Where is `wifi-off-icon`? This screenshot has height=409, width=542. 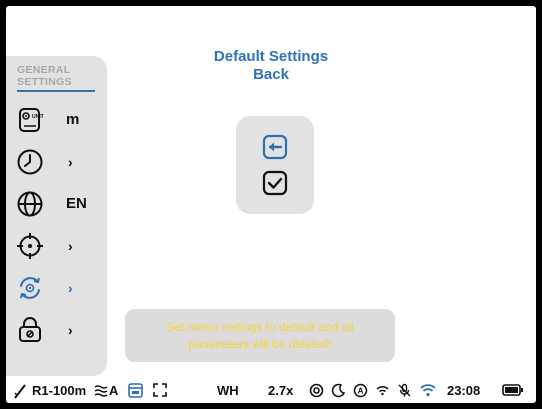
wifi-off-icon is located at coordinates (382, 392).